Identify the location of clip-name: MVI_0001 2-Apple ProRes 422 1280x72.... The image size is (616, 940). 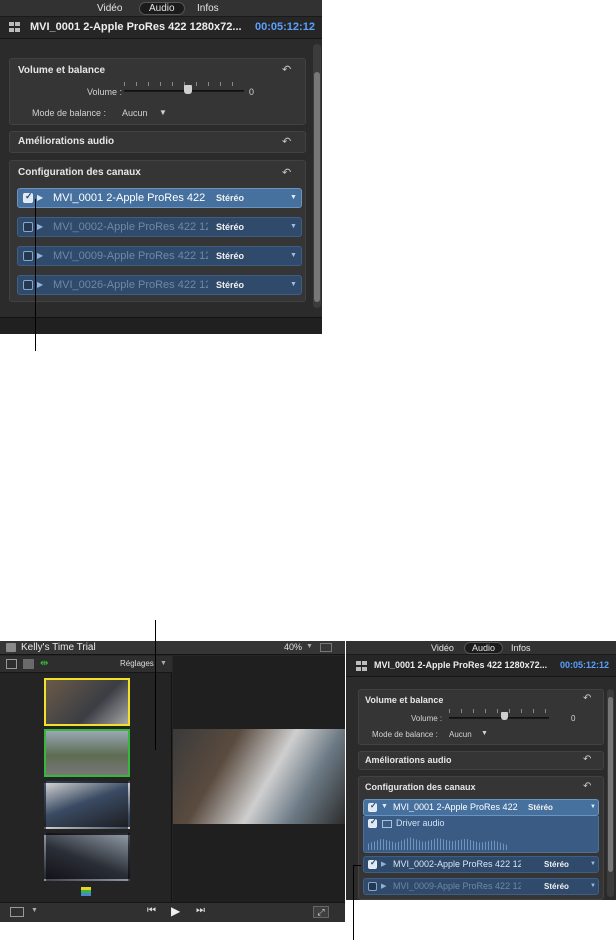
(461, 665).